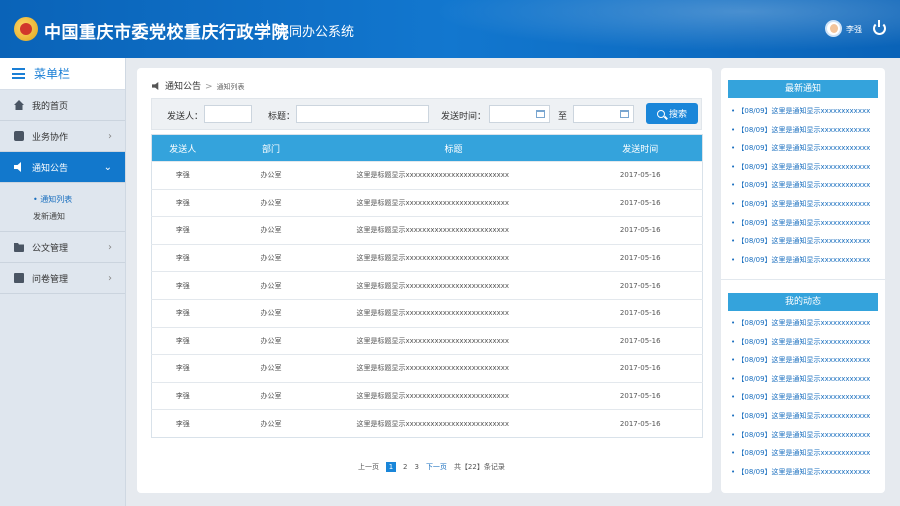 Image resolution: width=900 pixels, height=506 pixels. What do you see at coordinates (62, 216) in the screenshot?
I see `subnav-new-notice: 发新通知` at bounding box center [62, 216].